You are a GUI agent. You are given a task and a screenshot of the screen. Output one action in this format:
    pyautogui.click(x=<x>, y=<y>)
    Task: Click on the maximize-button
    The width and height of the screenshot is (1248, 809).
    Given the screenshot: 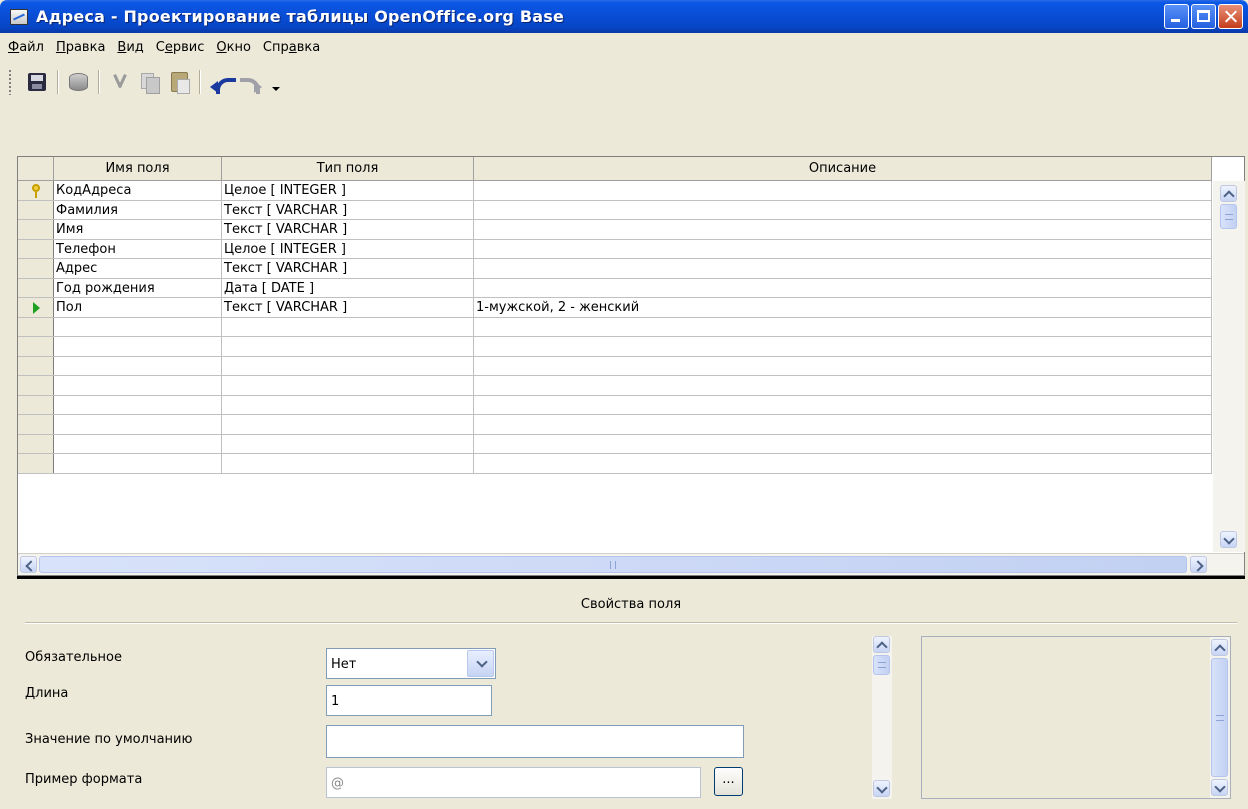 What is the action you would take?
    pyautogui.click(x=1203, y=16)
    